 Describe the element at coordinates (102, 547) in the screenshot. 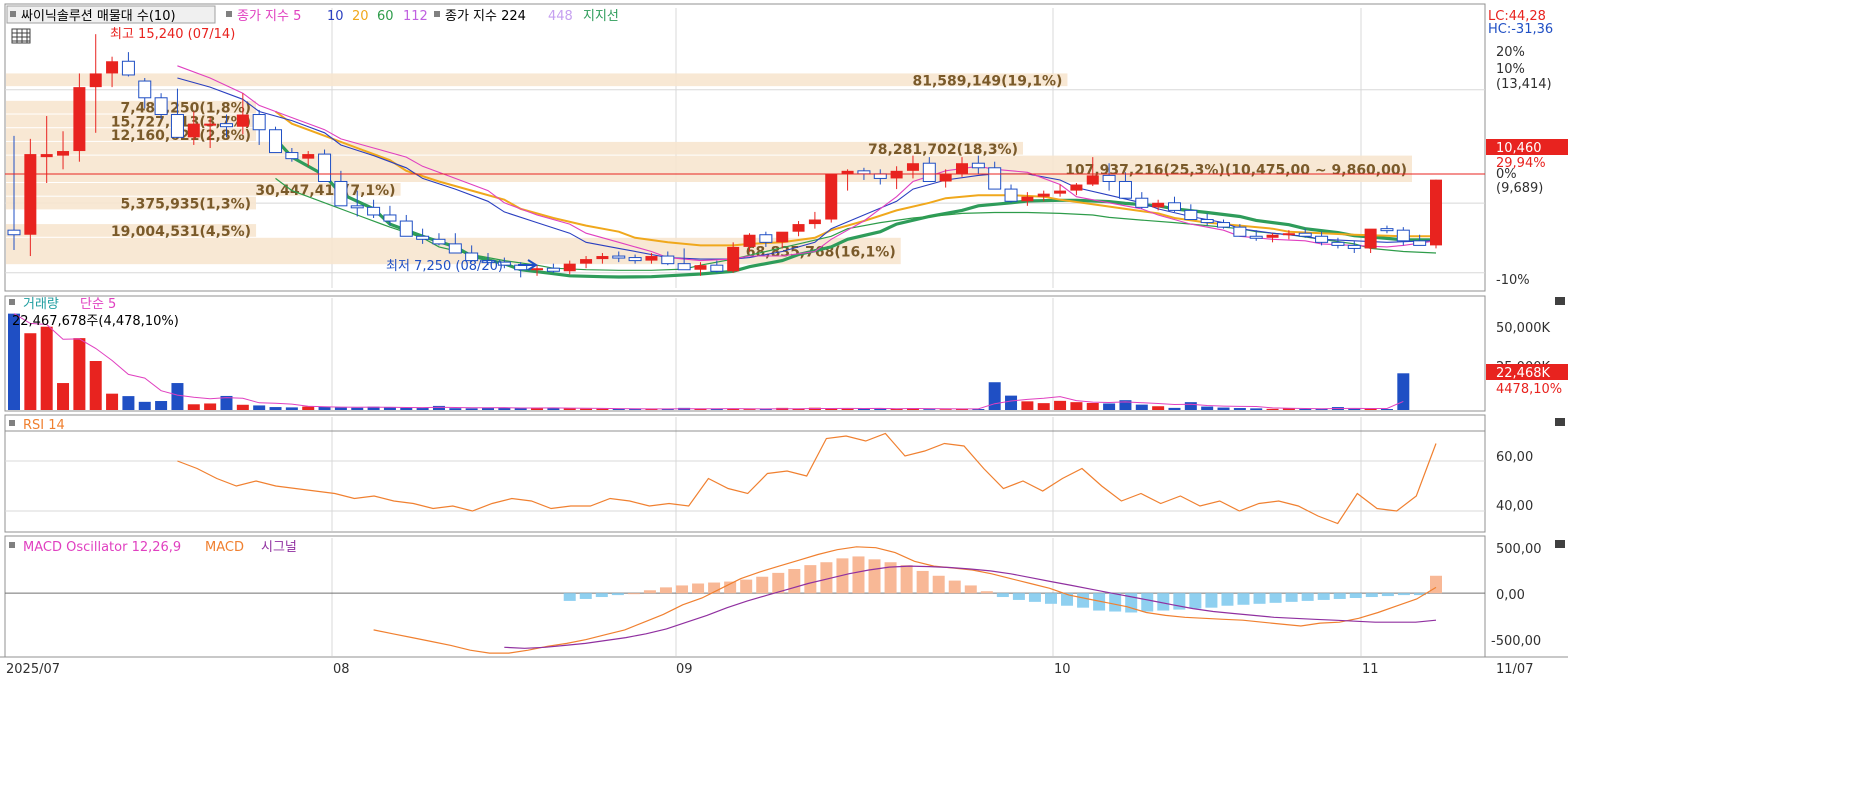

I see `macd-osc-legend: MACD Oscillator 12,26,9` at that location.